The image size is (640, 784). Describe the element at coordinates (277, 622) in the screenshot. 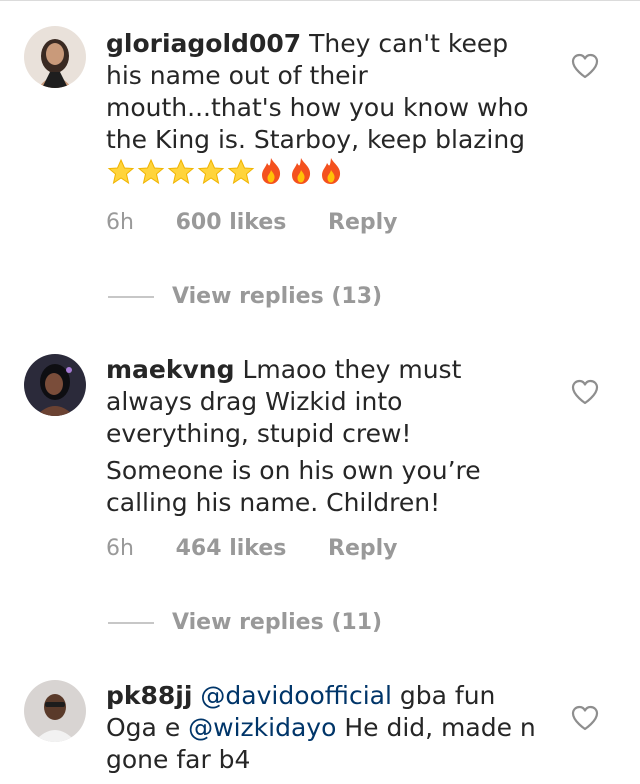

I see `view-replies-label: View replies (11)` at that location.